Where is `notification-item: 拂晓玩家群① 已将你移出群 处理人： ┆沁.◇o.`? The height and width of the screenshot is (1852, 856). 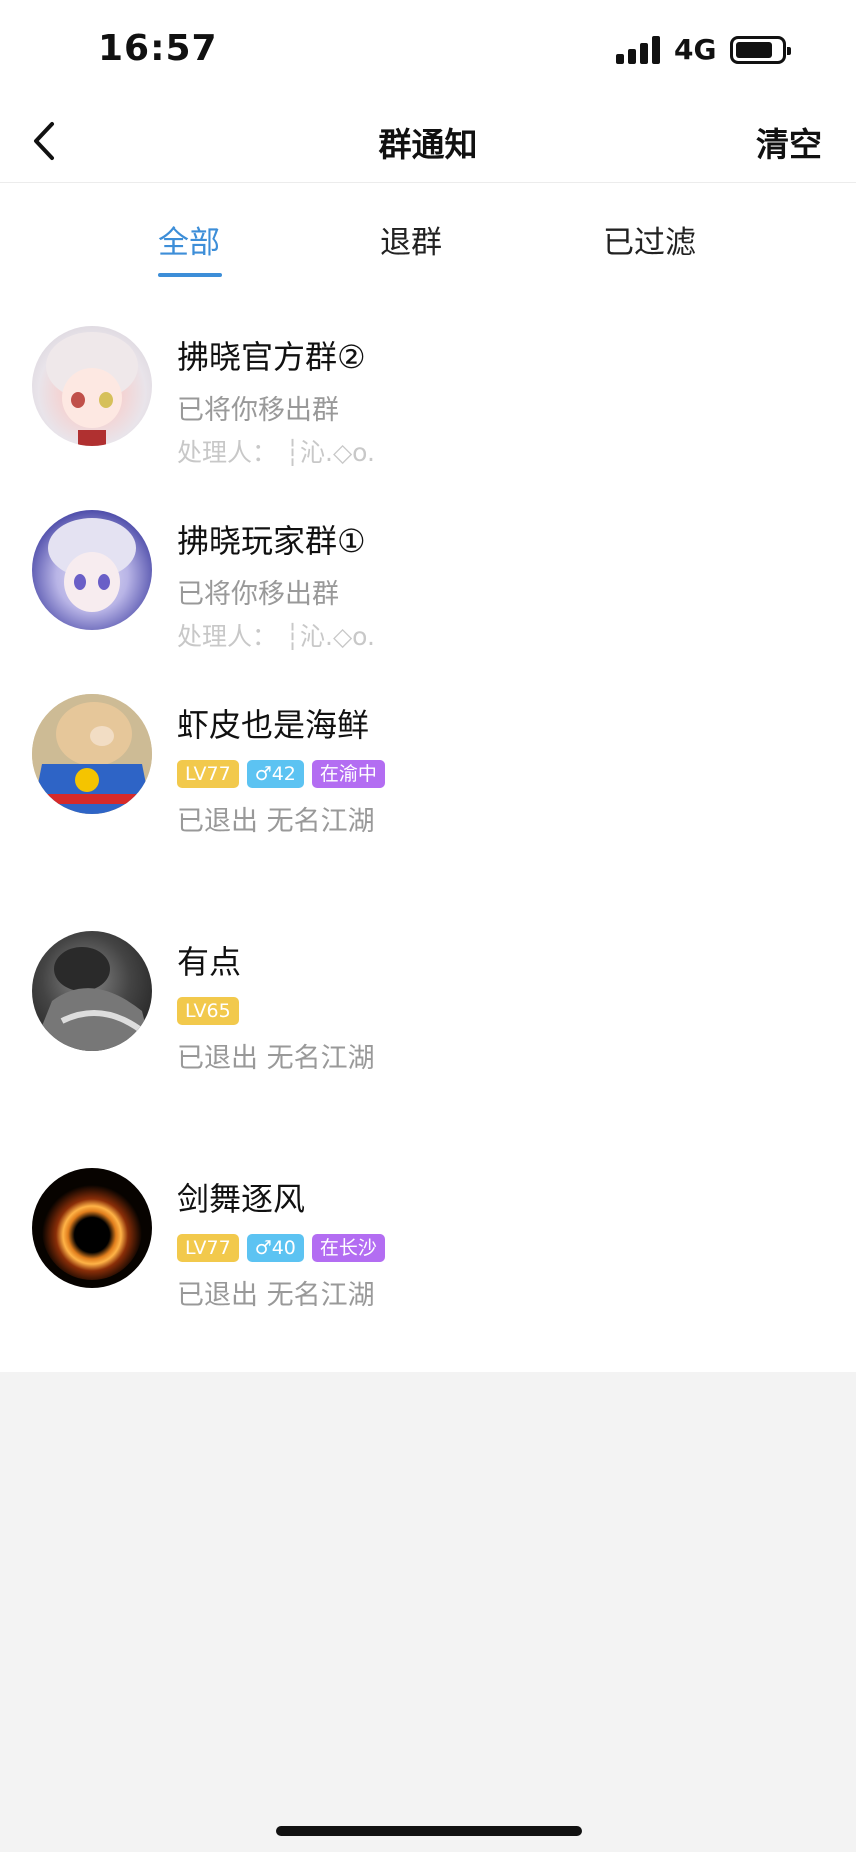 notification-item: 拂晓玩家群① 已将你移出群 处理人： ┆沁.◇o. is located at coordinates (428, 584).